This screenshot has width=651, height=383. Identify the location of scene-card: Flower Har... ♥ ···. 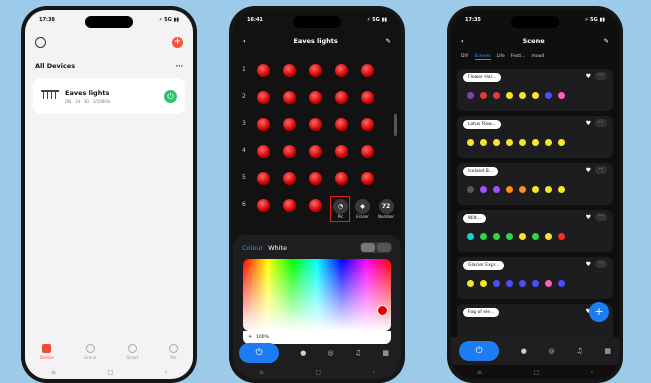
(535, 90).